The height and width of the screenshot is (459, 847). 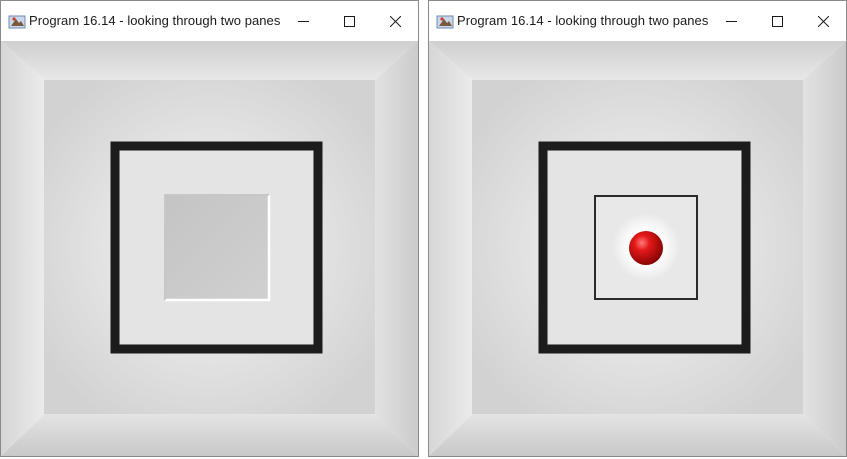 What do you see at coordinates (217, 247) in the screenshot?
I see `inner-pane-opaque` at bounding box center [217, 247].